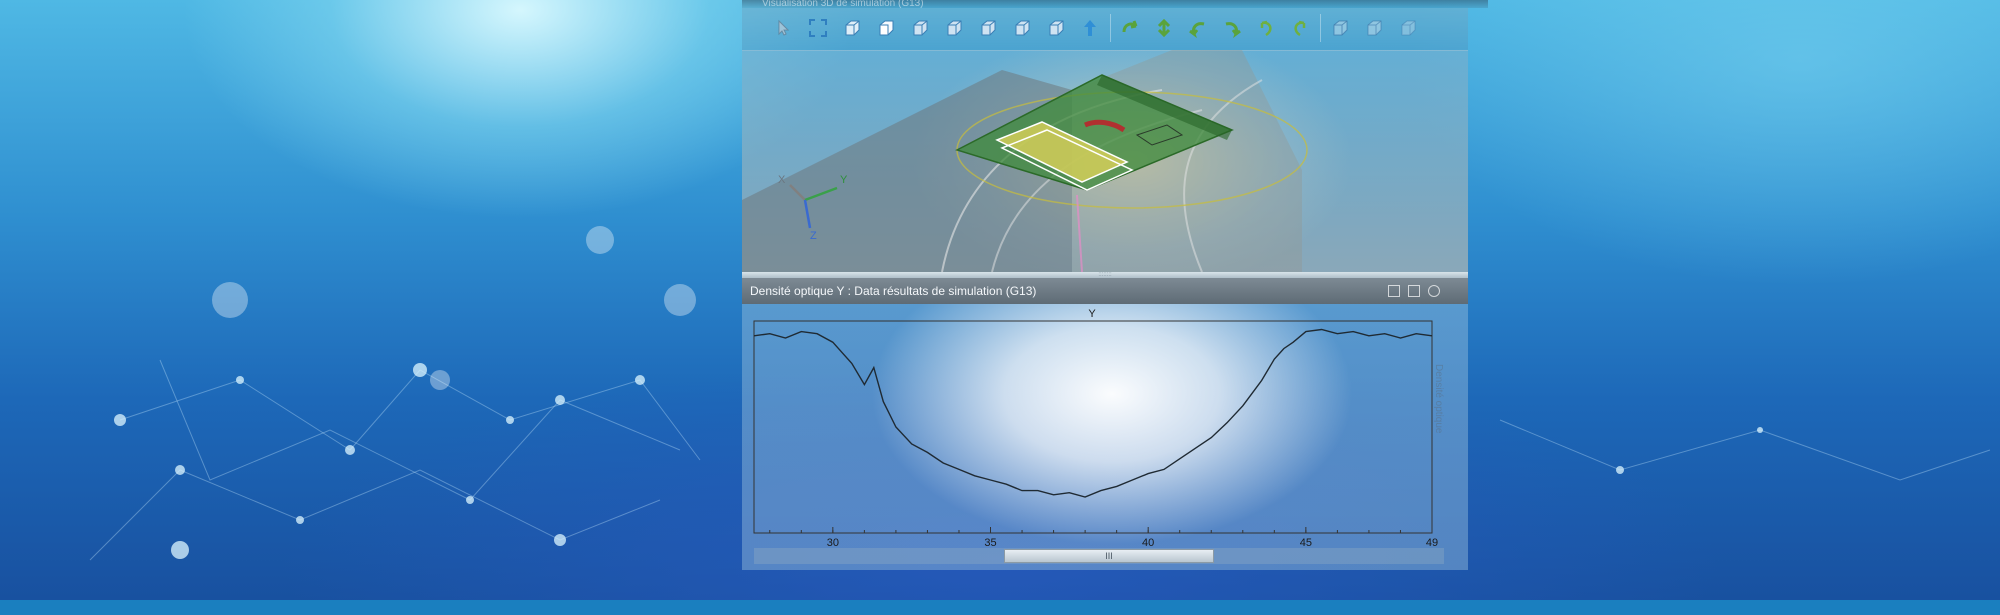  Describe the element at coordinates (1198, 28) in the screenshot. I see `rotate-z-icon` at that location.